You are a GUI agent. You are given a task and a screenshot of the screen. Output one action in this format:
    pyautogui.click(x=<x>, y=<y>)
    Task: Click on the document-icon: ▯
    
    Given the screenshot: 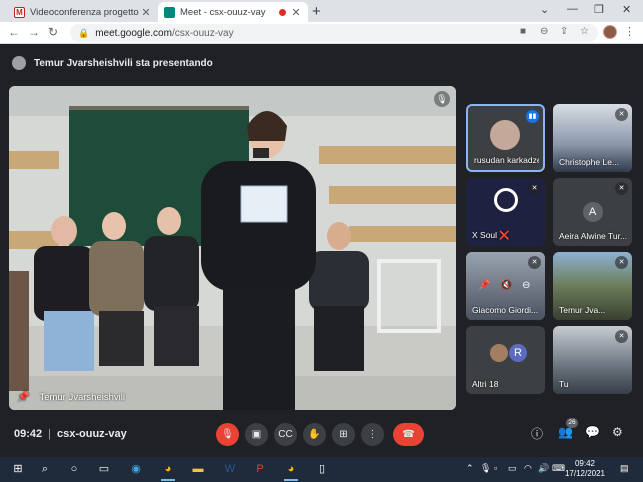 What is the action you would take?
    pyautogui.click(x=322, y=469)
    